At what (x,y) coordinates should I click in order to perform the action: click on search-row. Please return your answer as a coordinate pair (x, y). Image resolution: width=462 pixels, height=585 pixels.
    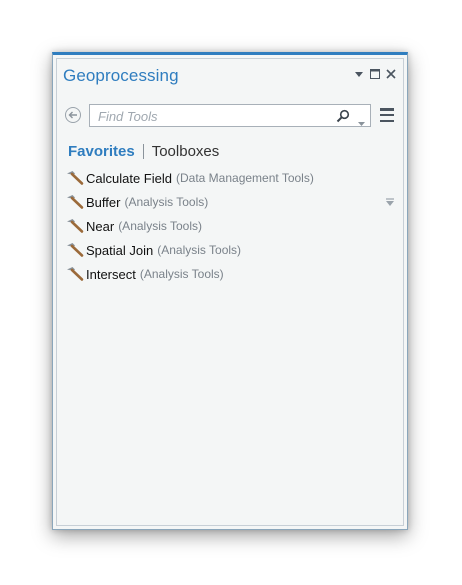
    Looking at the image, I should click on (231, 116).